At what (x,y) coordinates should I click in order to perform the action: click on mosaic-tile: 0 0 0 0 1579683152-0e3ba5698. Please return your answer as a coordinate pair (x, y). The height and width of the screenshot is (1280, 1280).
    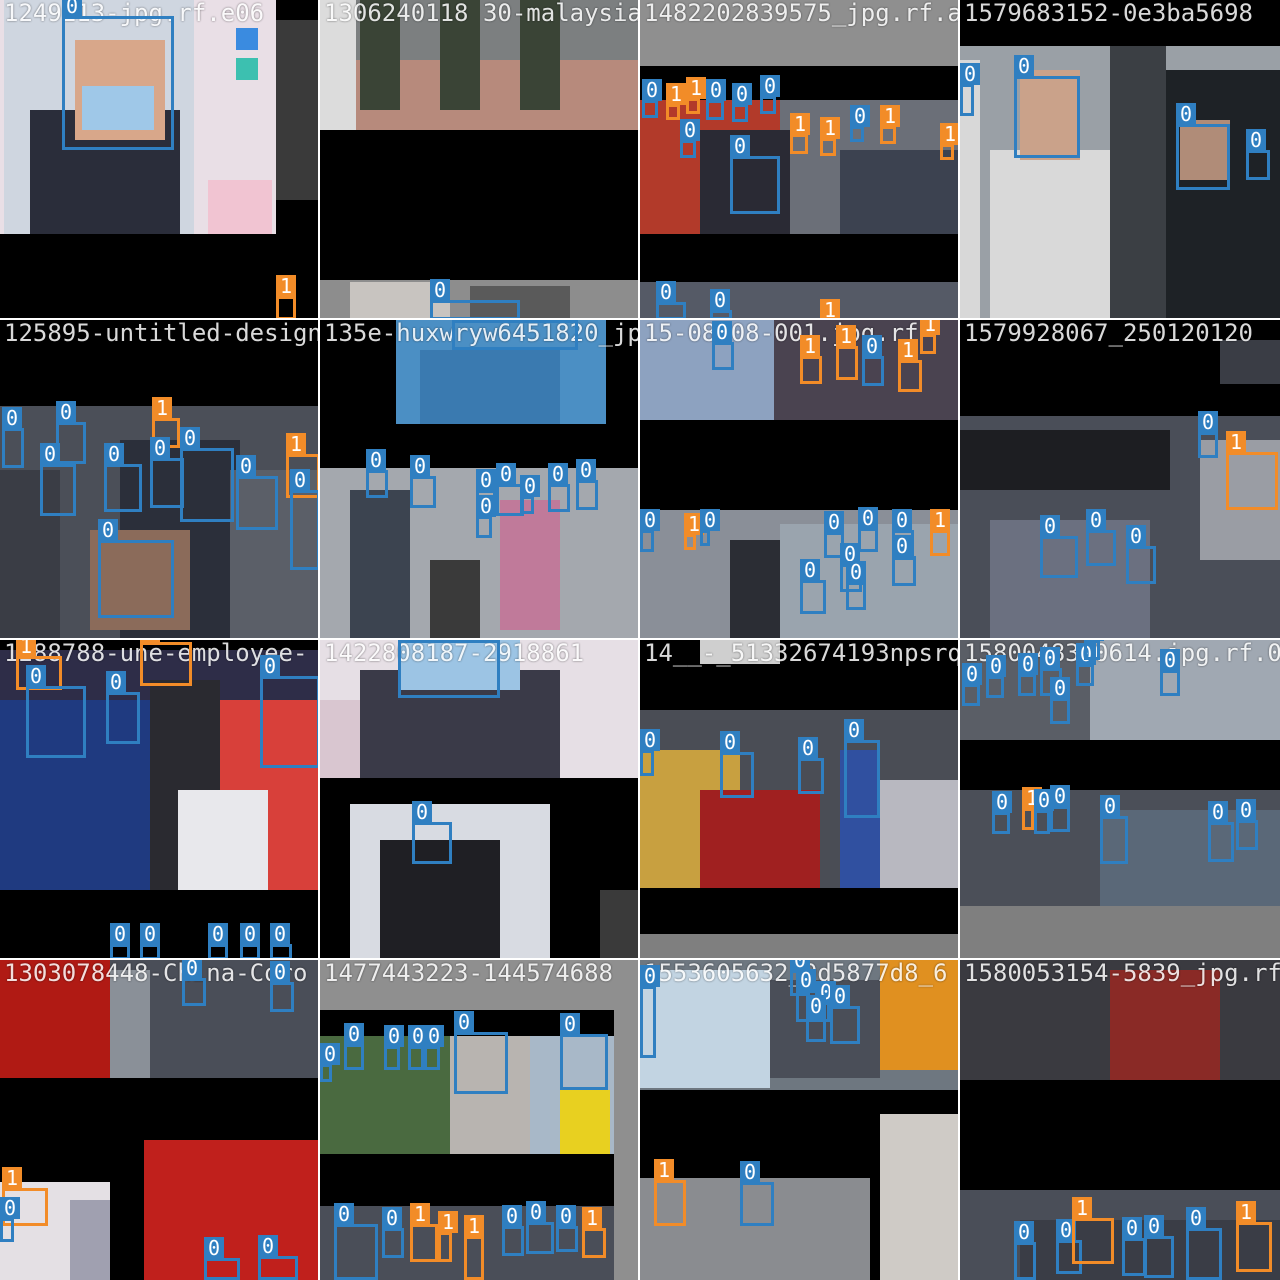
    Looking at the image, I should click on (1120, 160).